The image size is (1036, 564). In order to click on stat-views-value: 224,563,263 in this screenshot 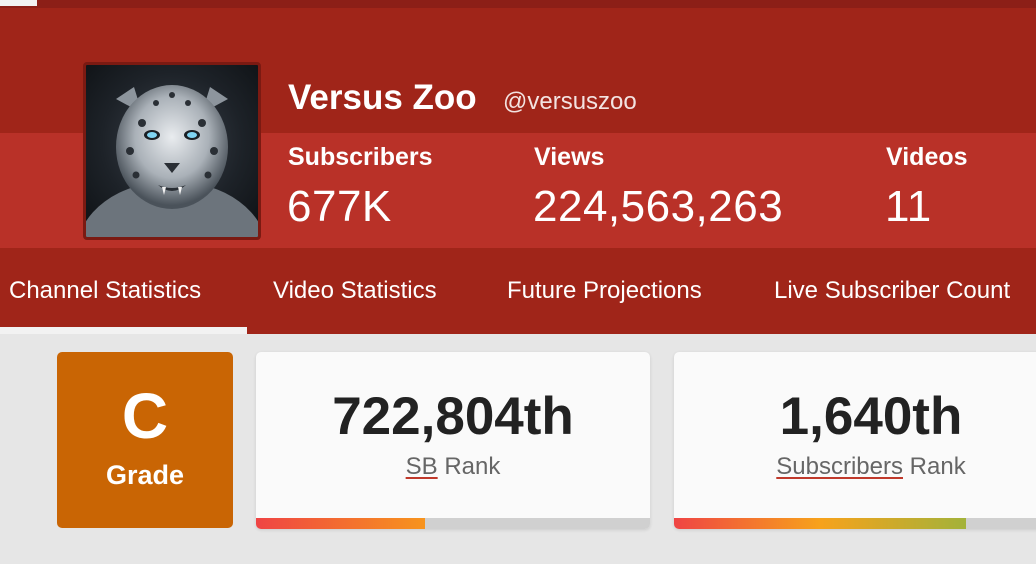, I will do `click(658, 206)`.